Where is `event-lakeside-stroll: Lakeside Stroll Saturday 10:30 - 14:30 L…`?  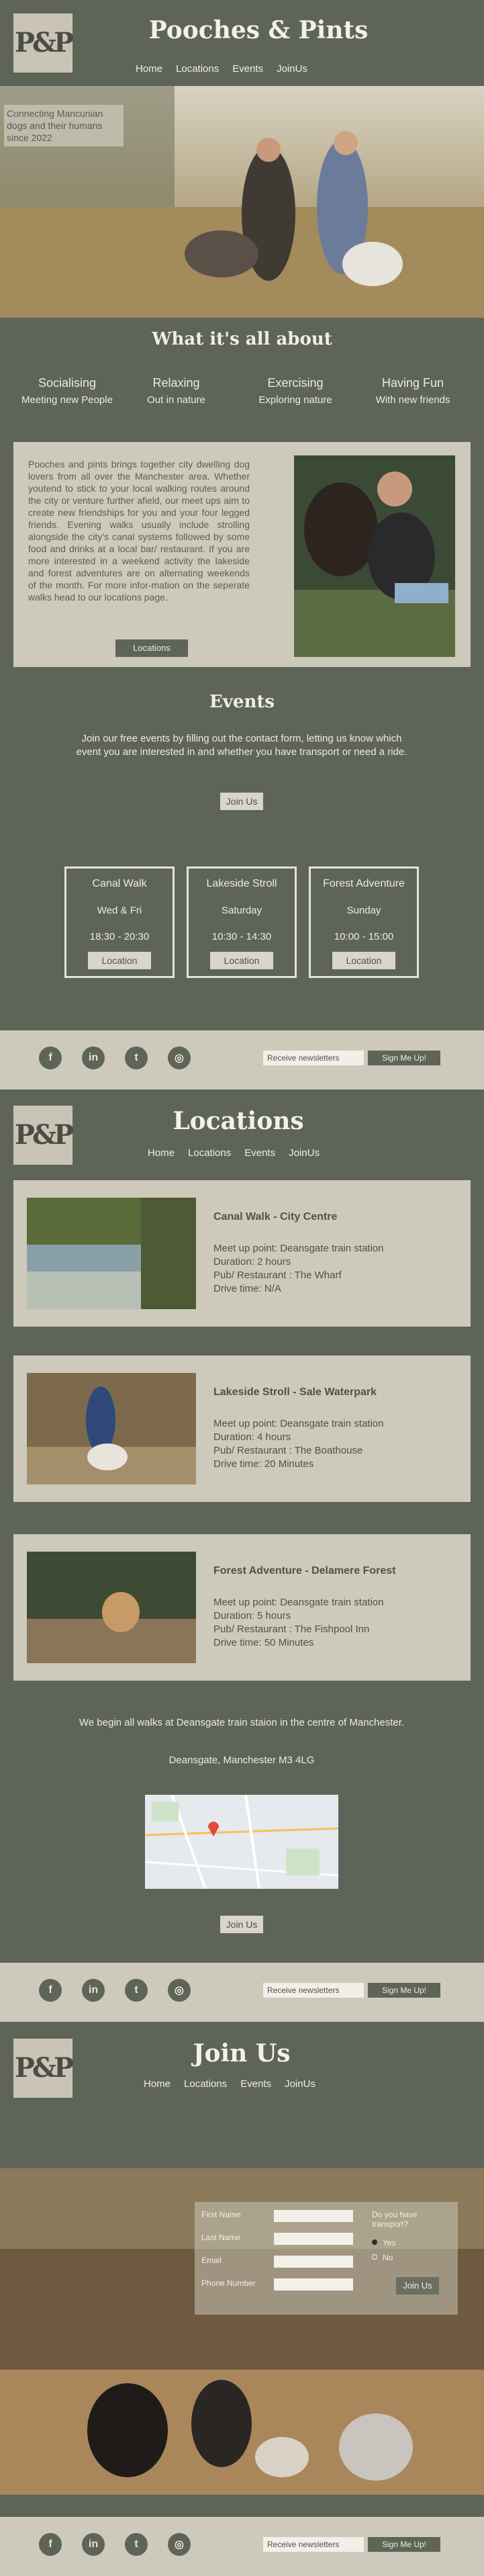 event-lakeside-stroll: Lakeside Stroll Saturday 10:30 - 14:30 L… is located at coordinates (242, 923).